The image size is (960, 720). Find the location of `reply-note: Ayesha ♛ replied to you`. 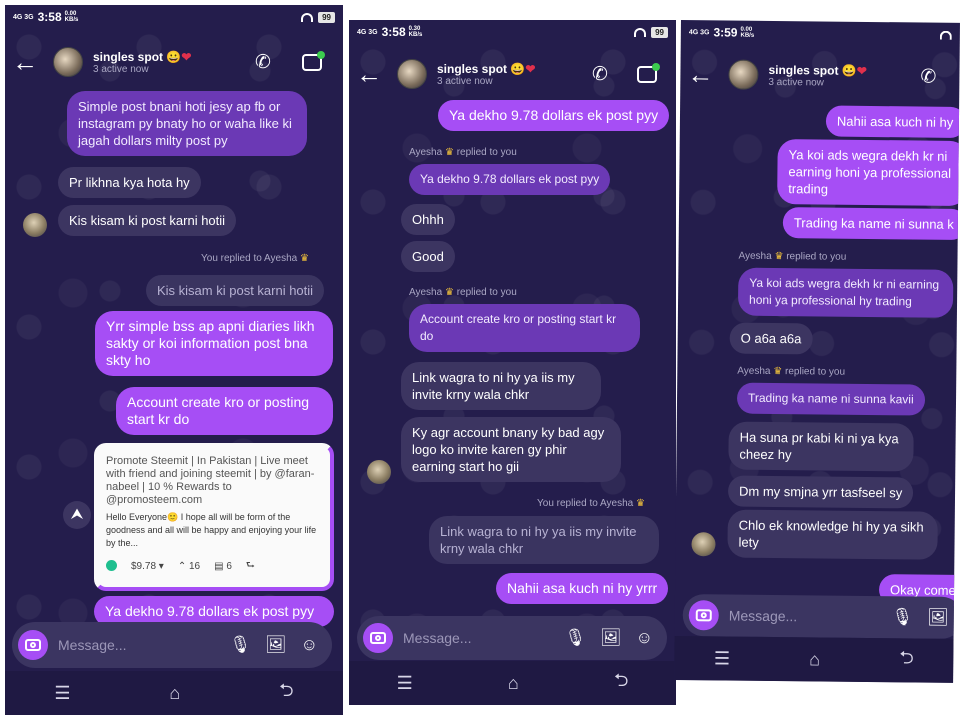

reply-note: Ayesha ♛ replied to you is located at coordinates (791, 371).